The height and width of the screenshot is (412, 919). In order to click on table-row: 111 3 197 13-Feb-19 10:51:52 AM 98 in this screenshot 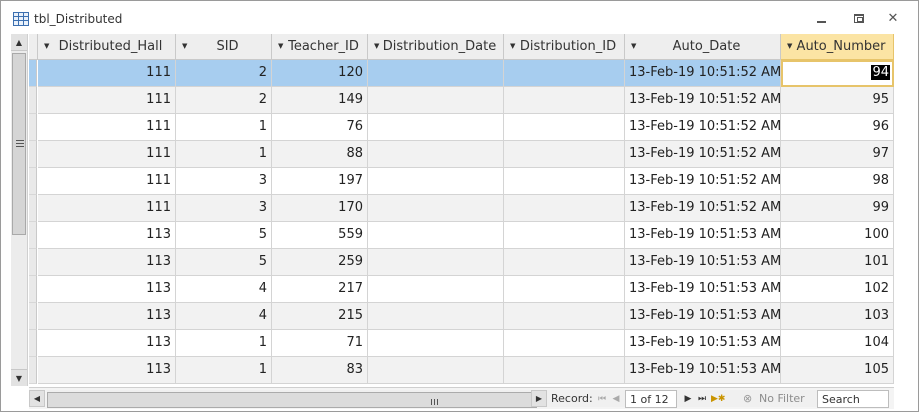, I will do `click(461, 181)`.